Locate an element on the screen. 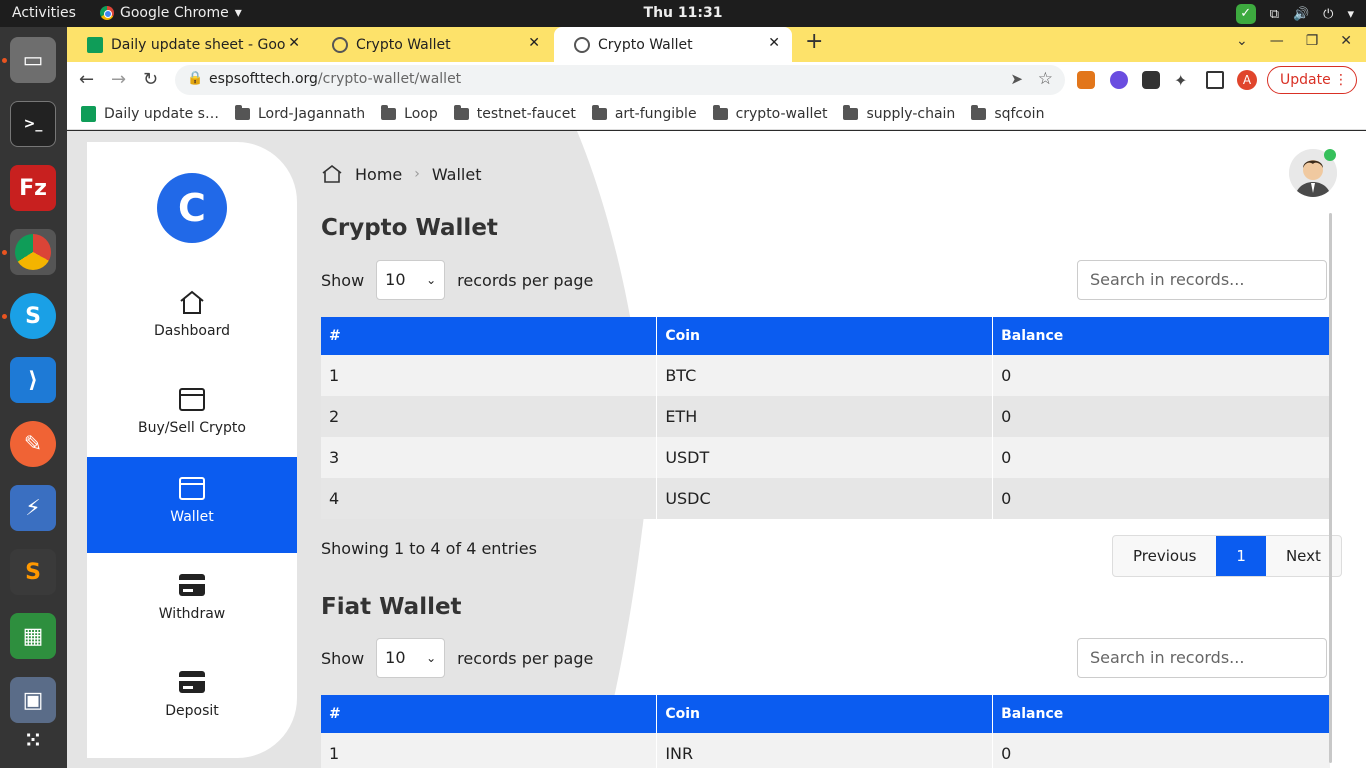 The height and width of the screenshot is (768, 1366). files-icon: ▭ is located at coordinates (33, 60).